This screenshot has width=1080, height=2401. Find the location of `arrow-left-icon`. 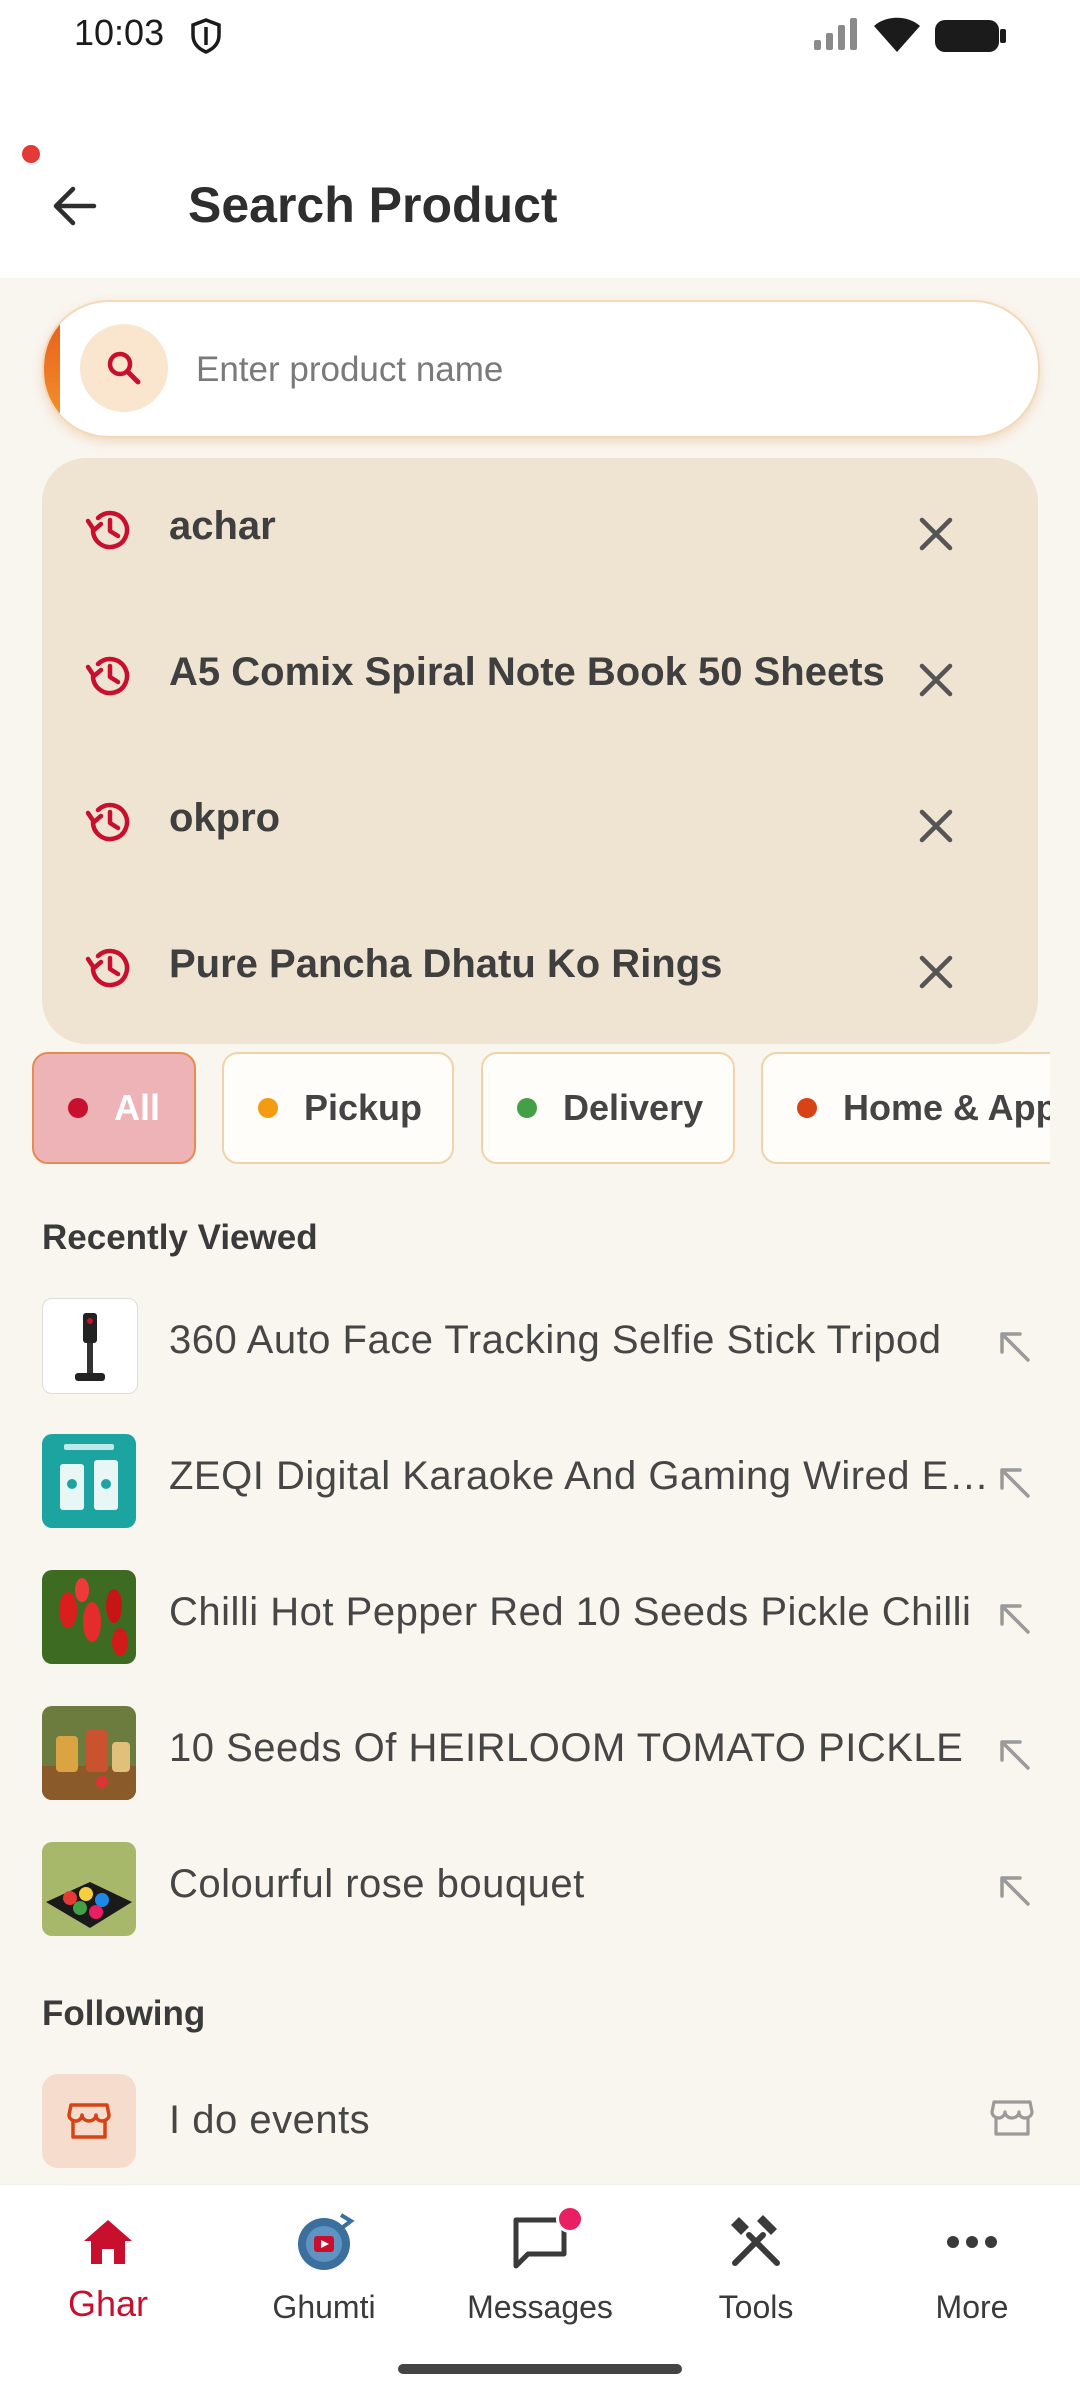

arrow-left-icon is located at coordinates (75, 206).